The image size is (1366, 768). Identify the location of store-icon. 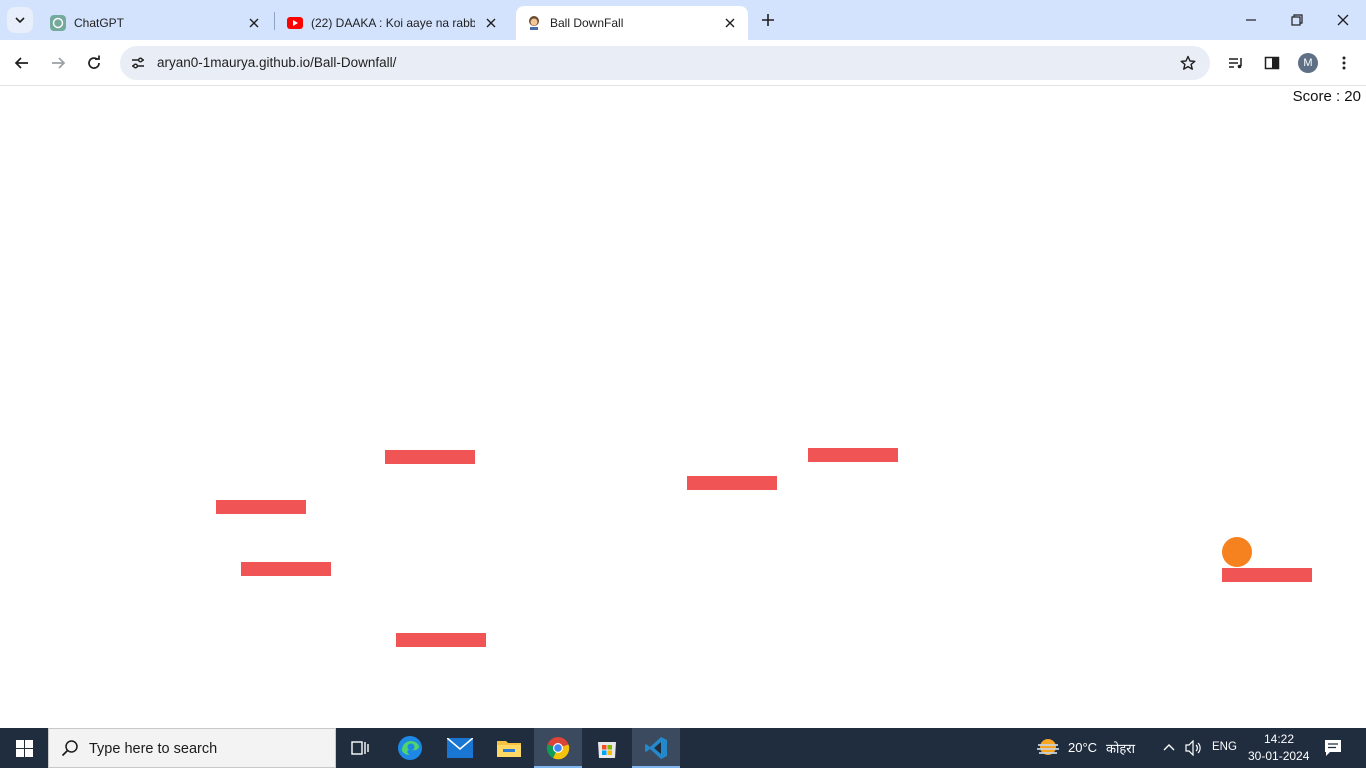
(607, 750).